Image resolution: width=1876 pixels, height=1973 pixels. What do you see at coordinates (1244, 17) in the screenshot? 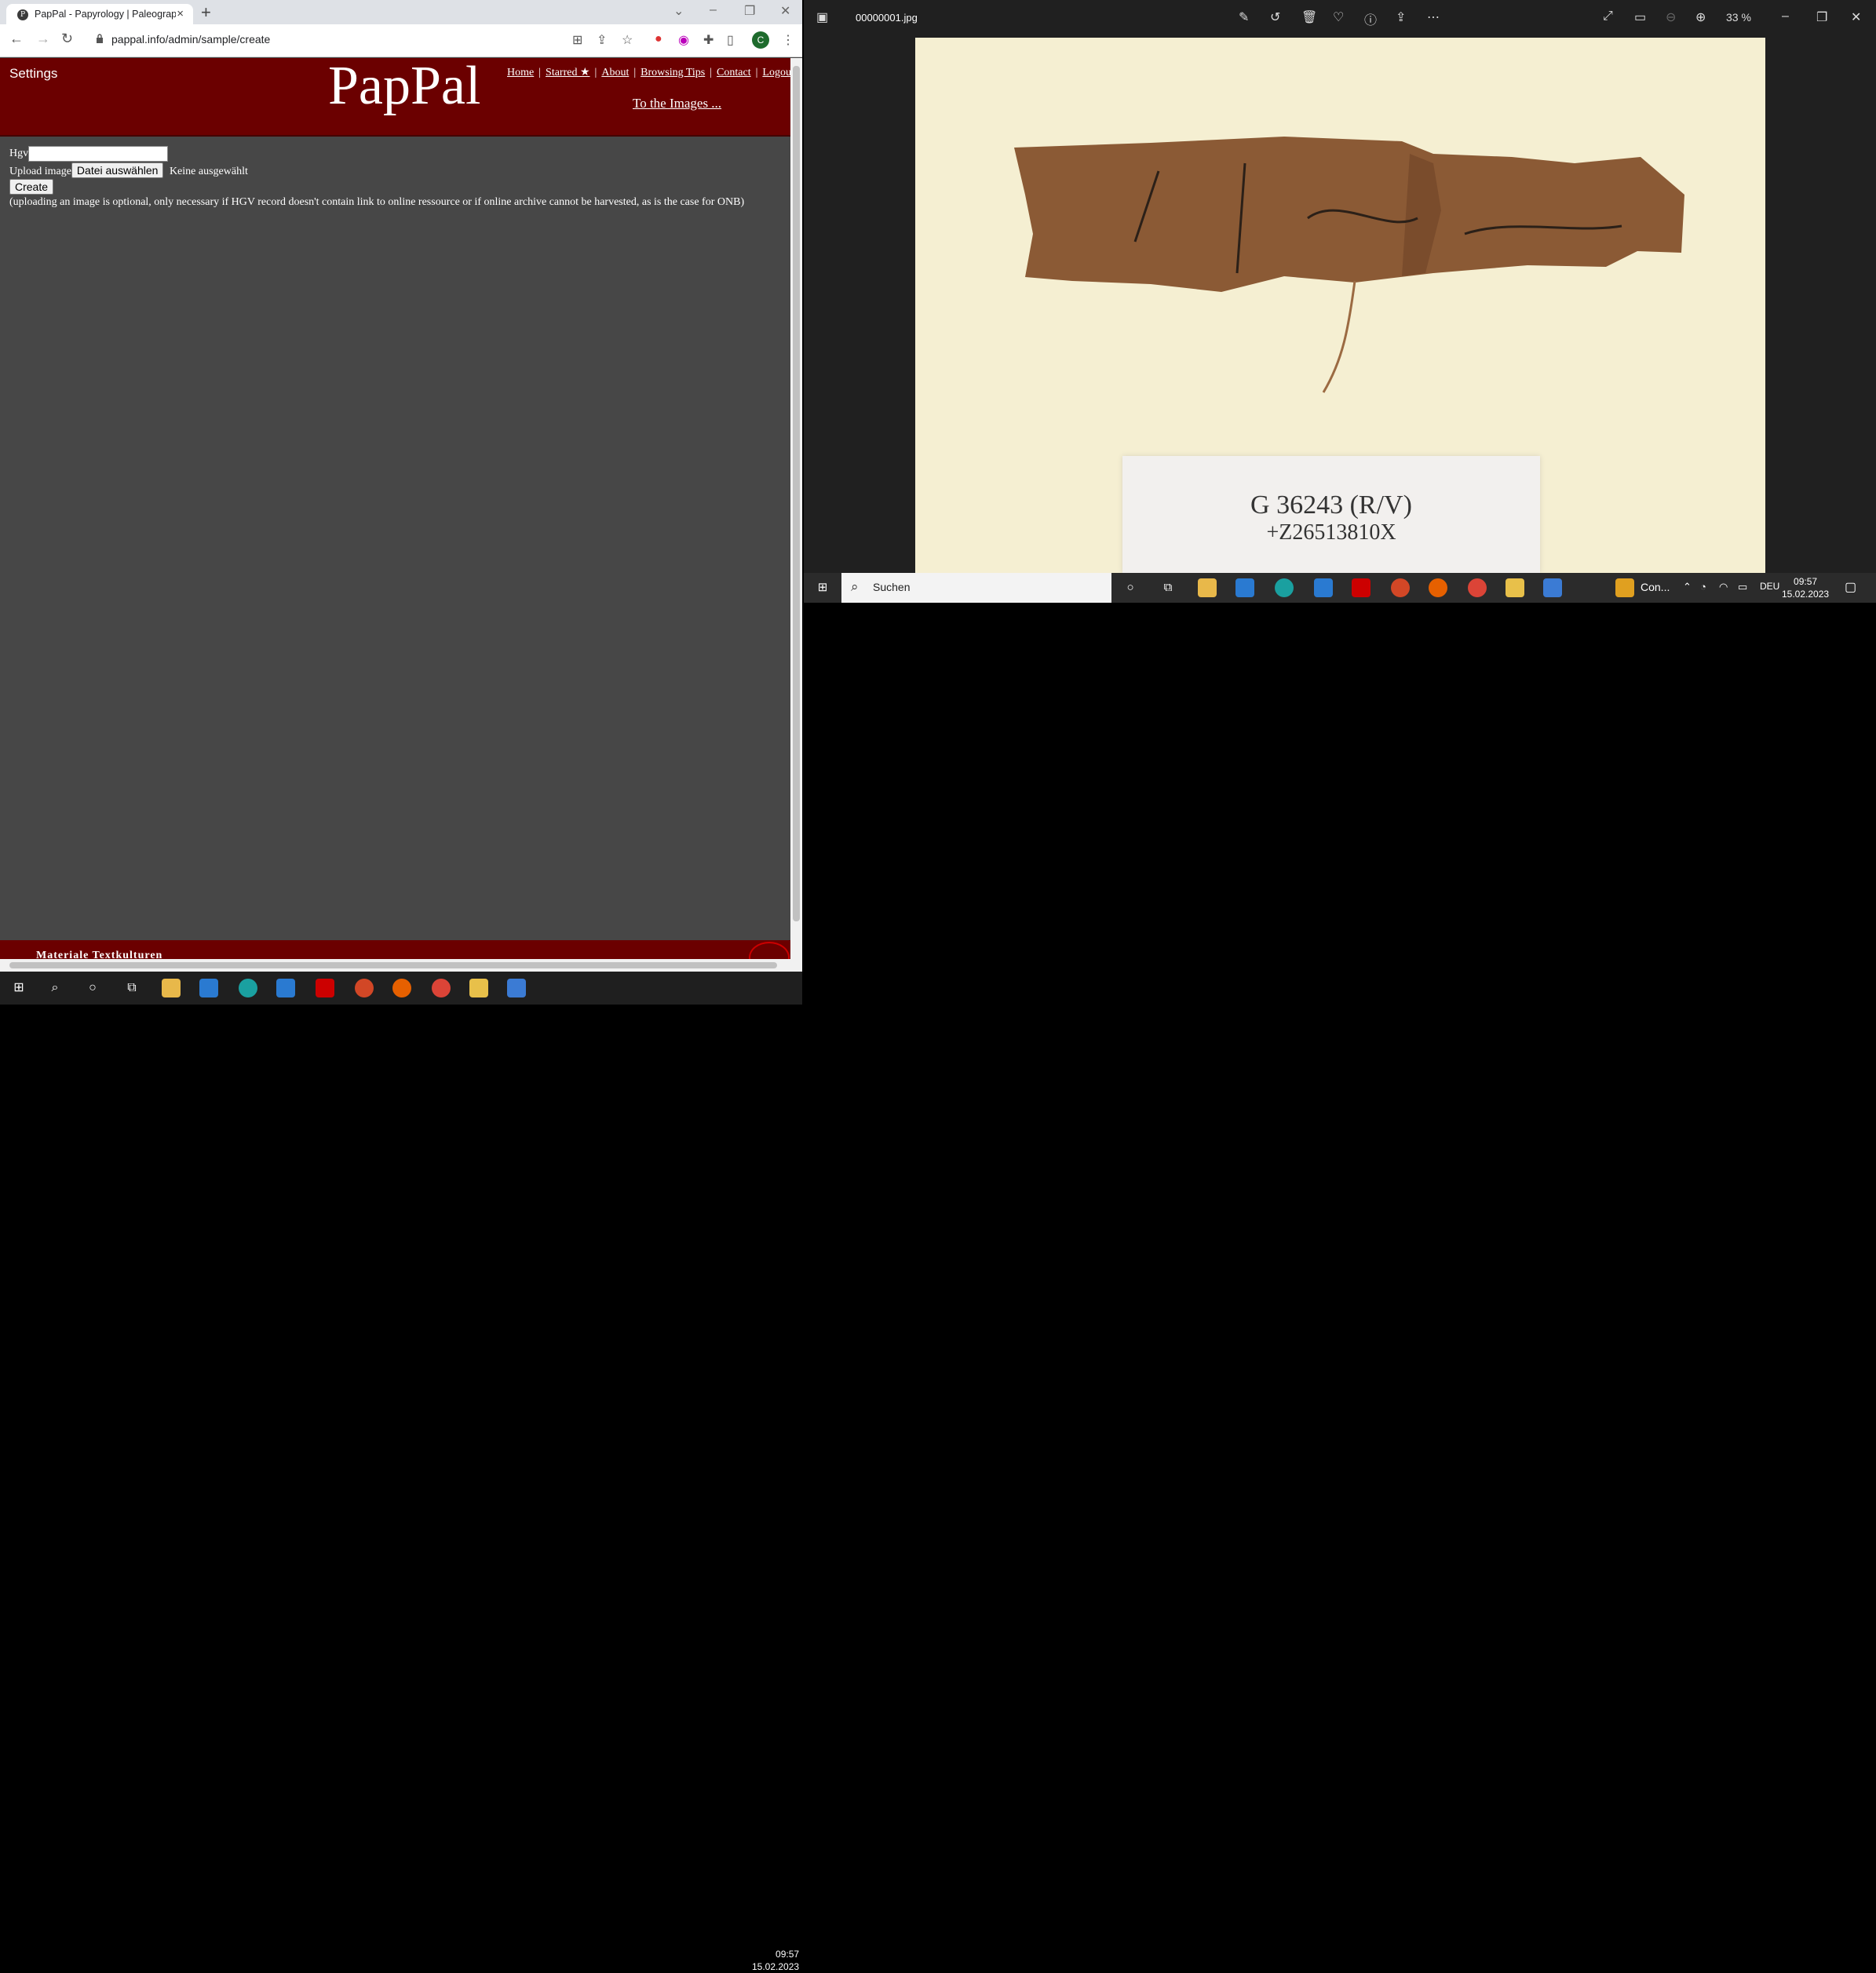
I see `edit-image-icon: ✎` at bounding box center [1244, 17].